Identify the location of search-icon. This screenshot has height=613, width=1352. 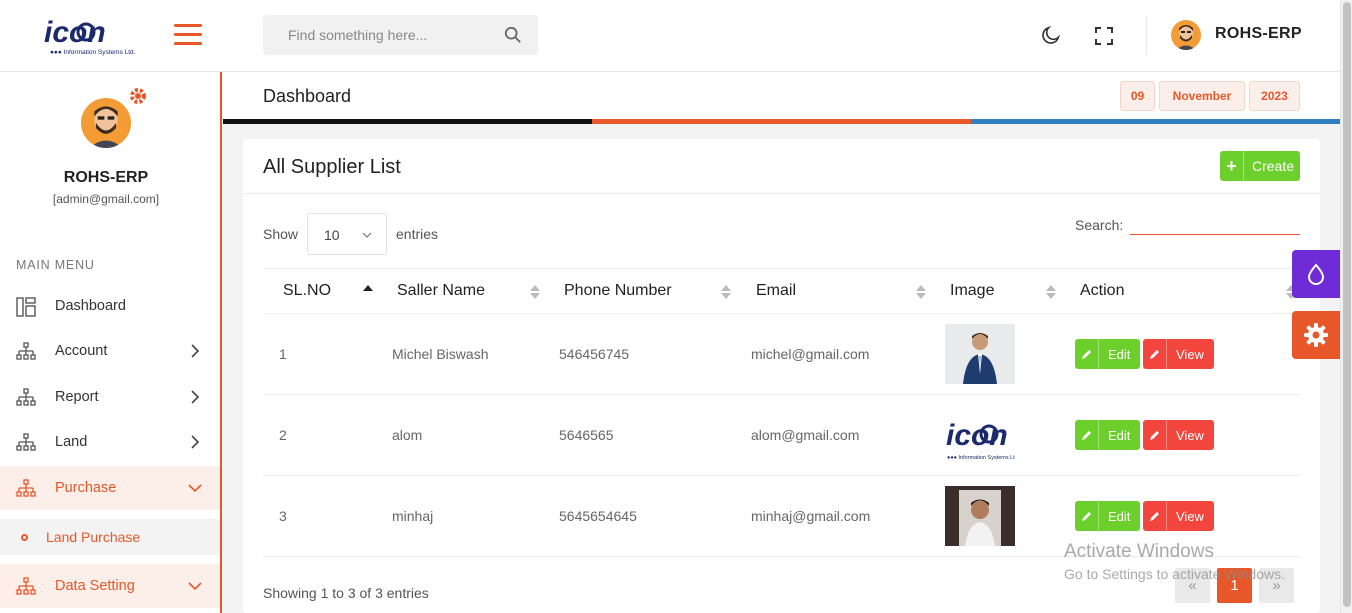
(513, 35).